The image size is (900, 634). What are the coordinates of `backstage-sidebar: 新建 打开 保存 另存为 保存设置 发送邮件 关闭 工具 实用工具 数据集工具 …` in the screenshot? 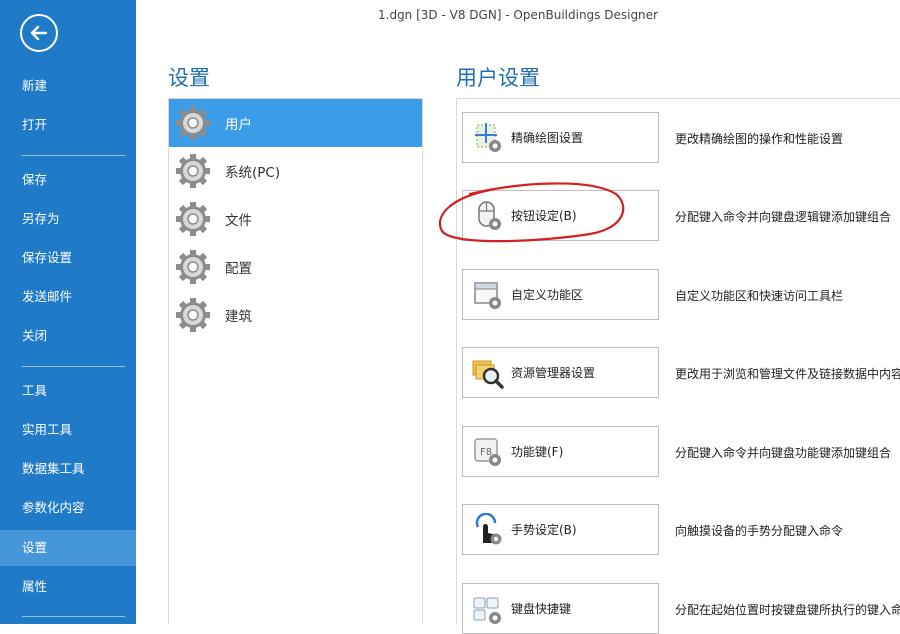 It's located at (68, 312).